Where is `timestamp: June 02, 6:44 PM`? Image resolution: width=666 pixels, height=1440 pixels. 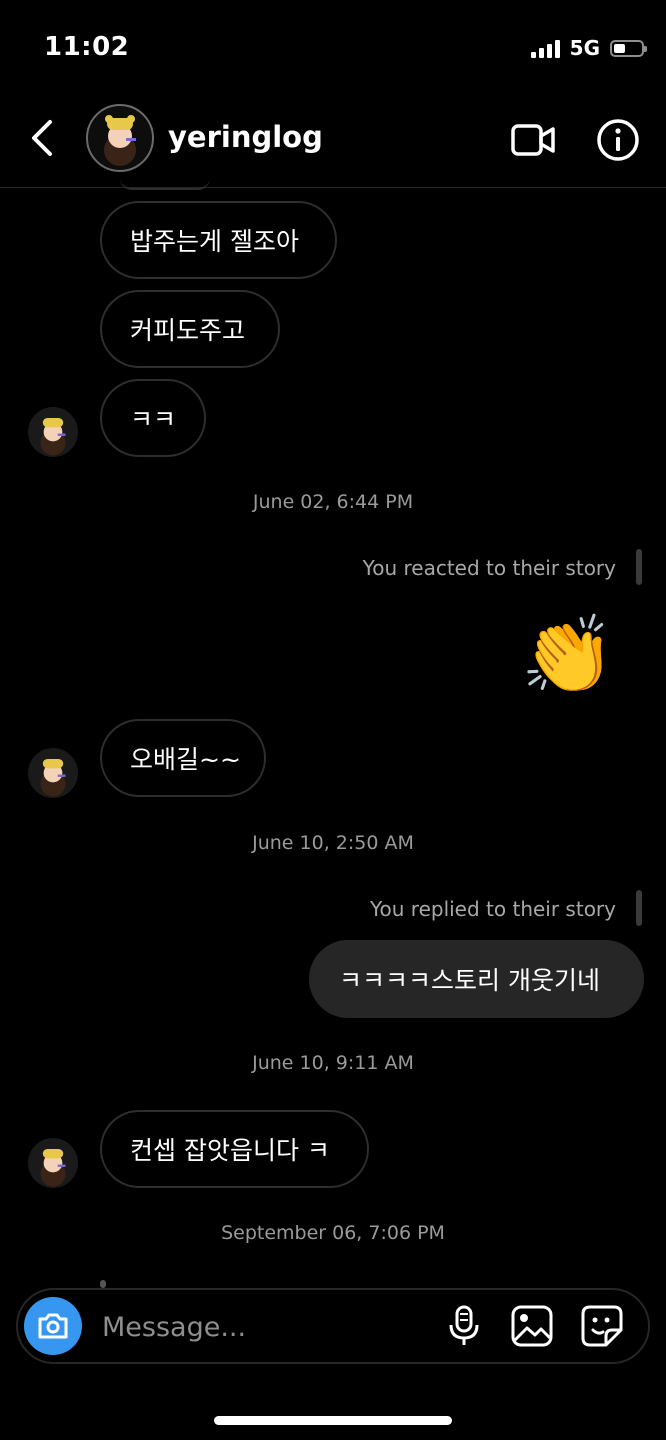 timestamp: June 02, 6:44 PM is located at coordinates (333, 502).